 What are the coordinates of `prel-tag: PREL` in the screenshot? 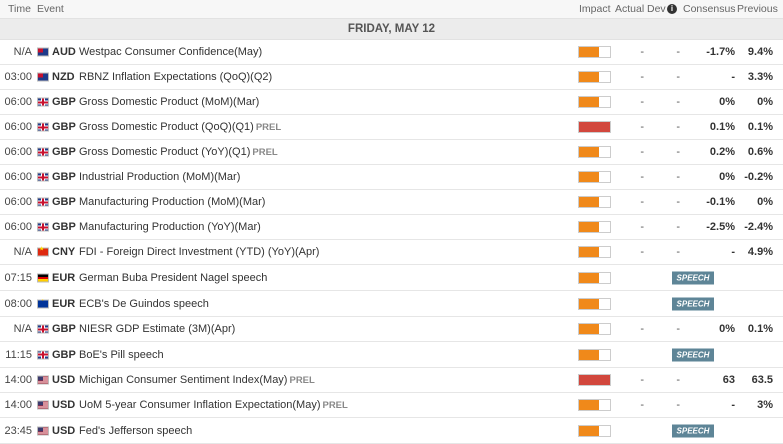 It's located at (265, 152).